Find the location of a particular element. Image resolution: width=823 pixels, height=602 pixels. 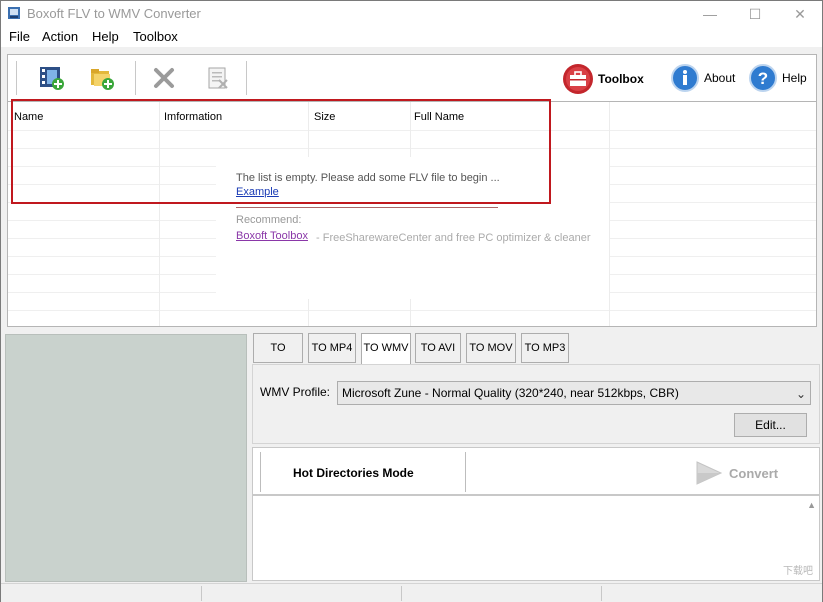

toolbox-label: Toolbox is located at coordinates (621, 79).